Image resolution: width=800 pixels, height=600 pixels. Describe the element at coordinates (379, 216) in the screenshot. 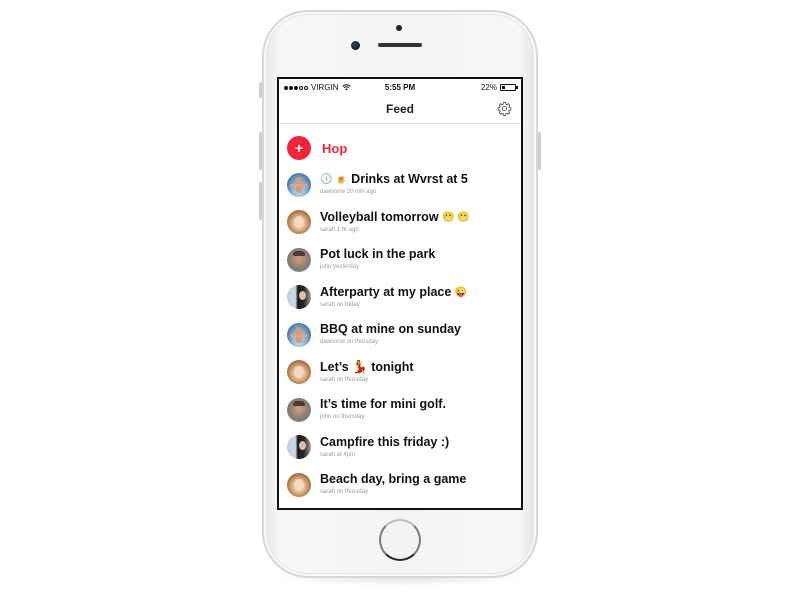

I see `feed-item-title-text: Volleyball tomorrow` at that location.